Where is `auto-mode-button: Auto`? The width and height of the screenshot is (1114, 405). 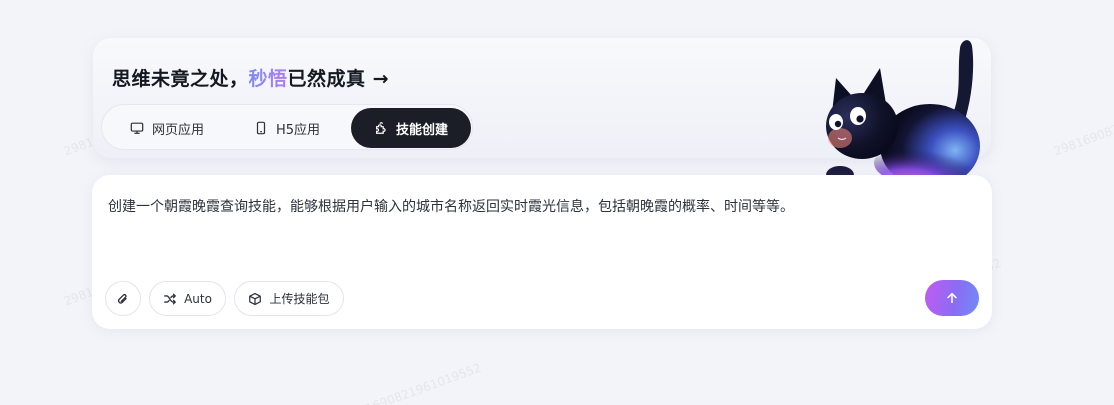
auto-mode-button: Auto is located at coordinates (187, 298).